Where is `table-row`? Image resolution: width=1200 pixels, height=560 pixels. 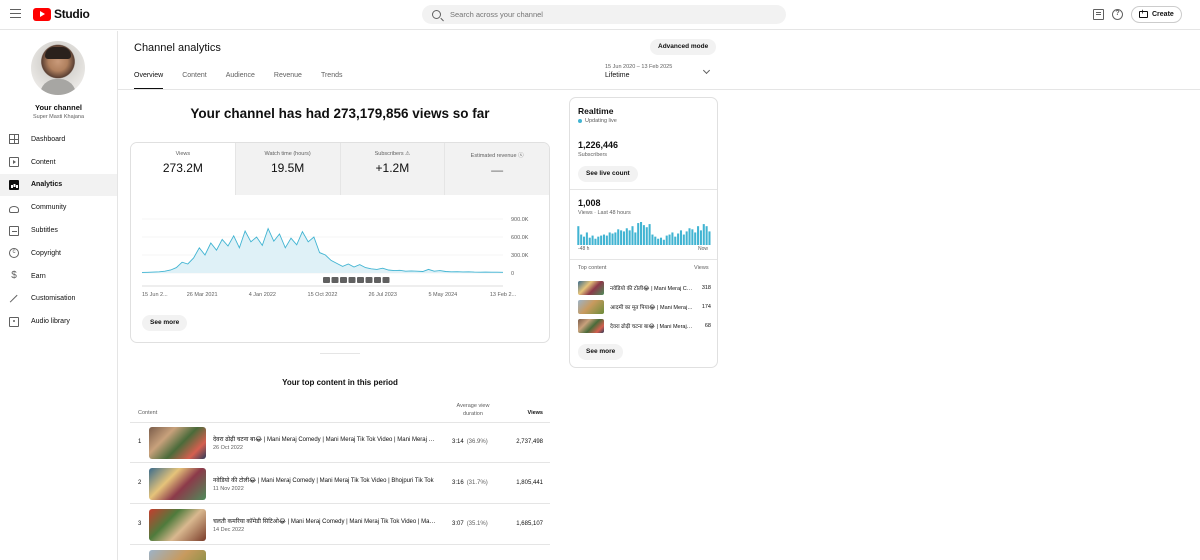 table-row is located at coordinates (340, 553).